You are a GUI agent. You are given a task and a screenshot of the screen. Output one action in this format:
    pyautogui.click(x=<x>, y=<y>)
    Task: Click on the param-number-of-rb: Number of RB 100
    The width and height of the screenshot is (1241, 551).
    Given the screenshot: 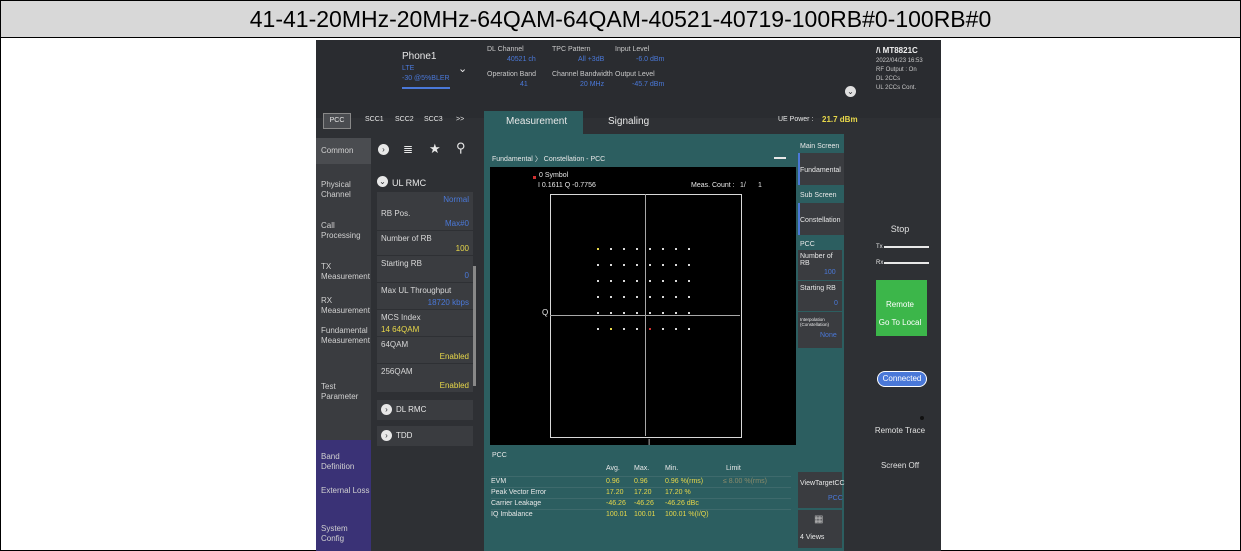 What is the action you would take?
    pyautogui.click(x=425, y=243)
    